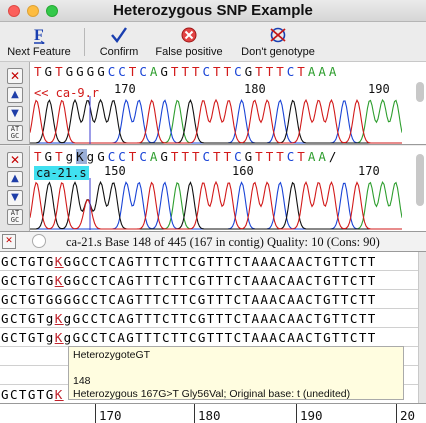  What do you see at coordinates (311, 415) in the screenshot?
I see `ruler-label: 190` at bounding box center [311, 415].